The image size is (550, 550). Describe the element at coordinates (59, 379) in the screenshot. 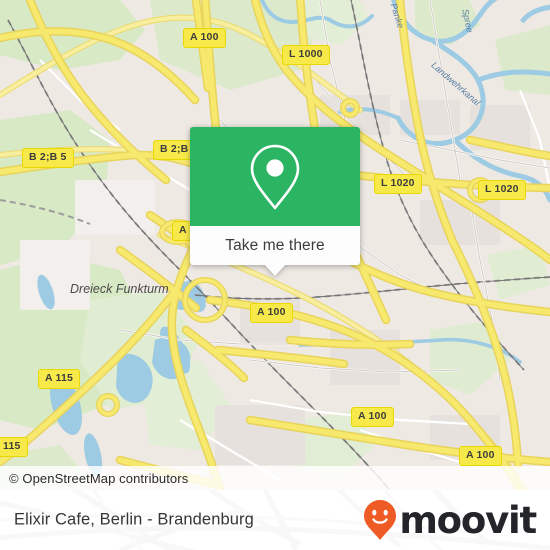

I see `road-shield-a115: A 115` at that location.